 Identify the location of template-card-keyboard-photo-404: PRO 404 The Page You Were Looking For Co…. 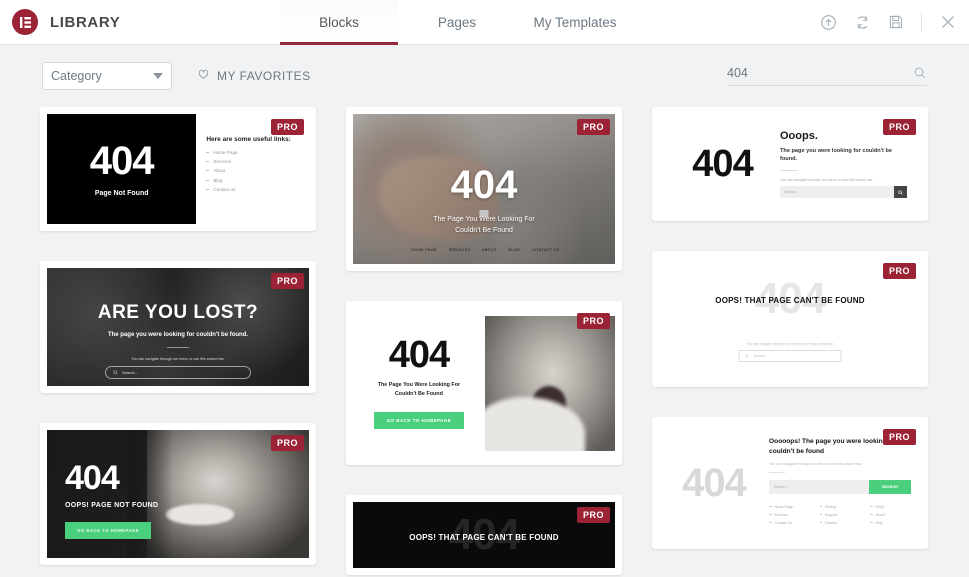
(484, 189).